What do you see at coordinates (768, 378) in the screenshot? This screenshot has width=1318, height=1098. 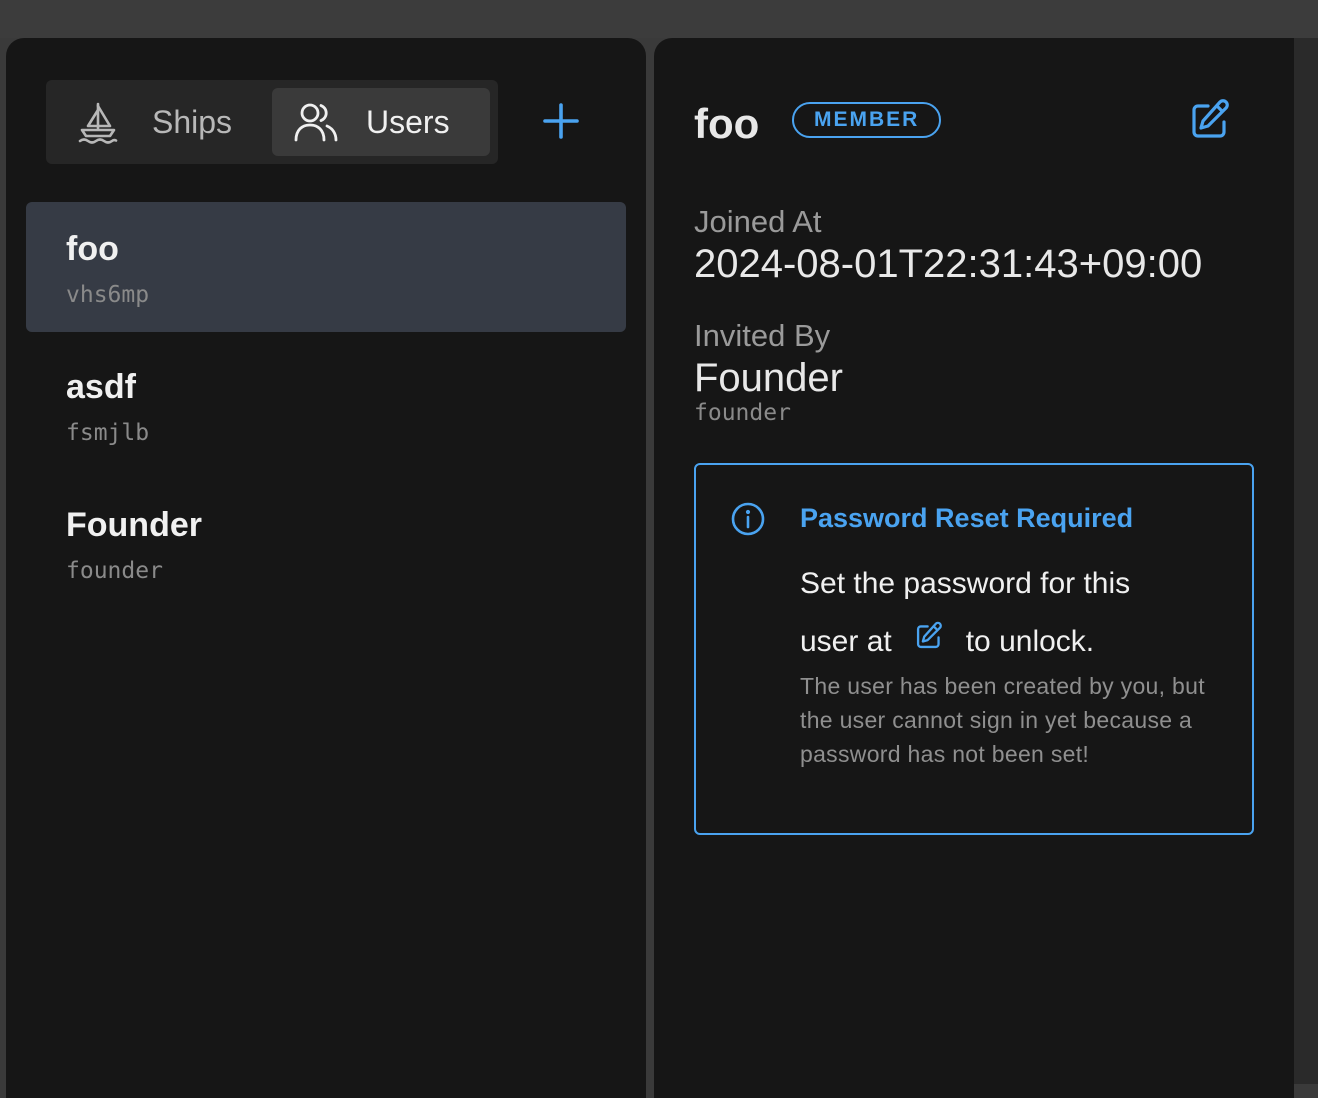 I see `invited-by-name: Founder` at bounding box center [768, 378].